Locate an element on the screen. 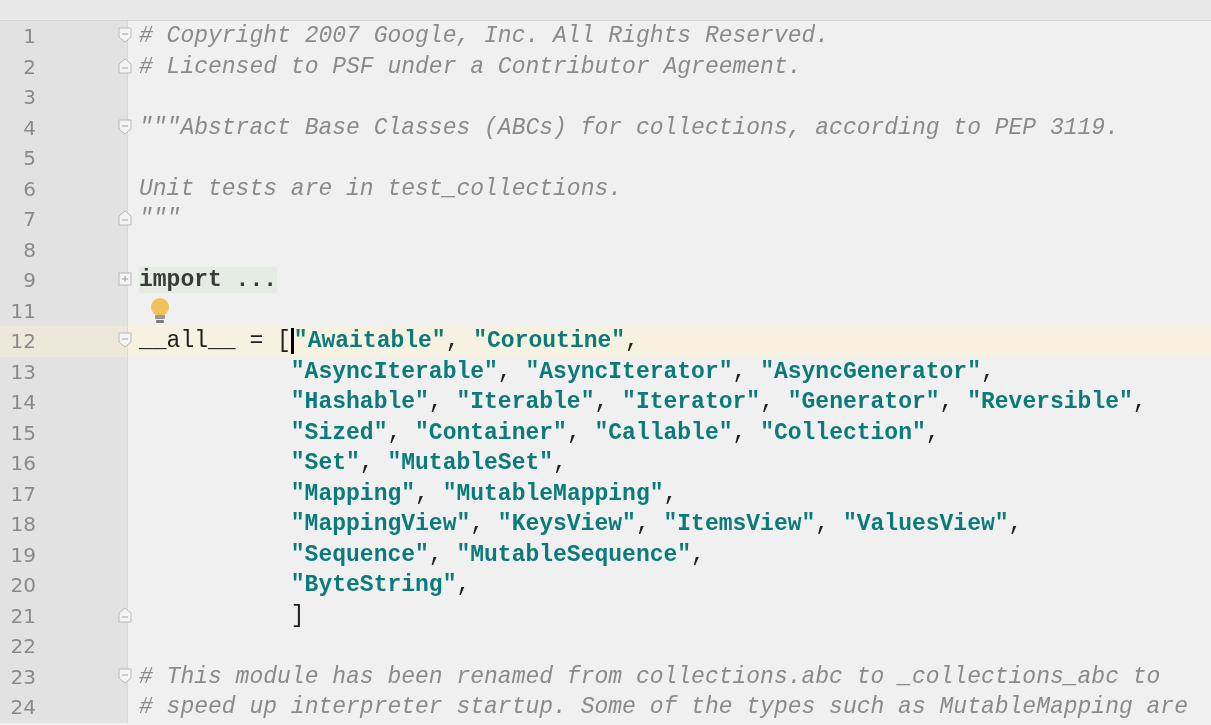  docstring: """ is located at coordinates (160, 219).